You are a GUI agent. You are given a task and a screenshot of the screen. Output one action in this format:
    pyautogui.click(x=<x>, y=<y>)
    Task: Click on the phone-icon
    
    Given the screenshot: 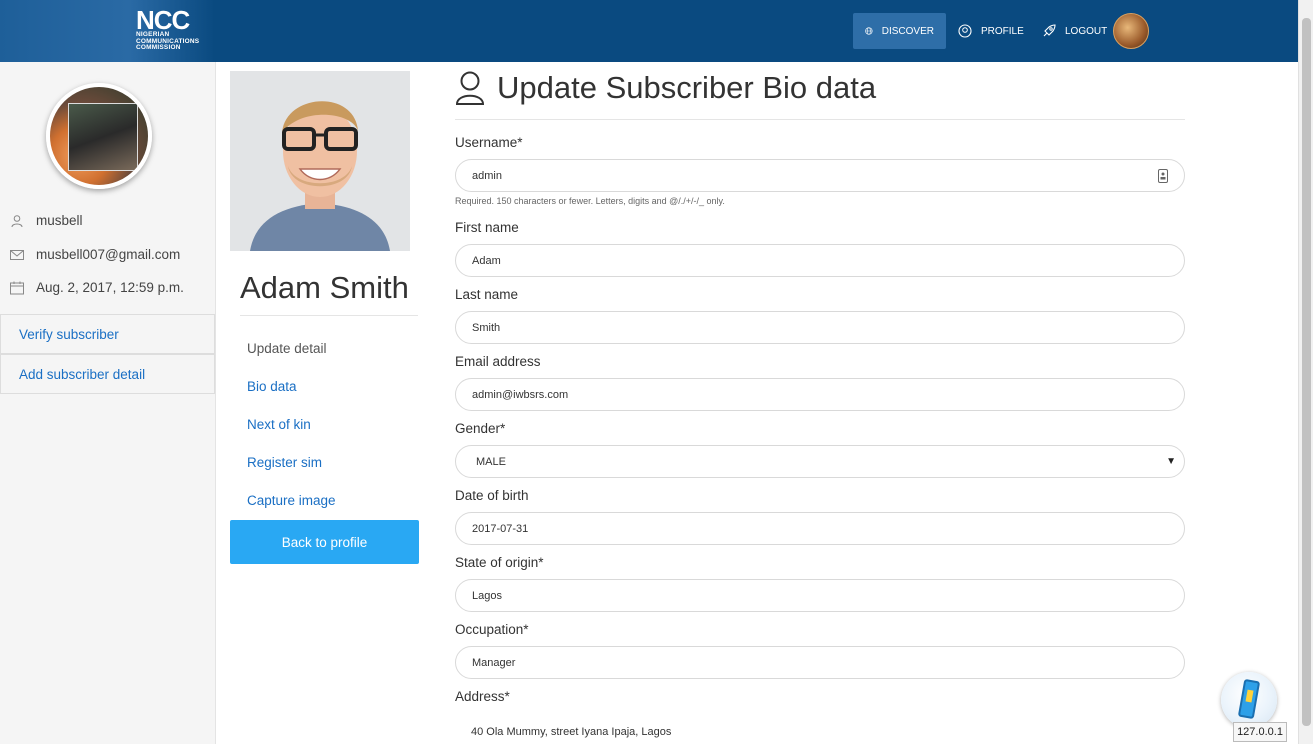 What is the action you would take?
    pyautogui.click(x=1249, y=699)
    